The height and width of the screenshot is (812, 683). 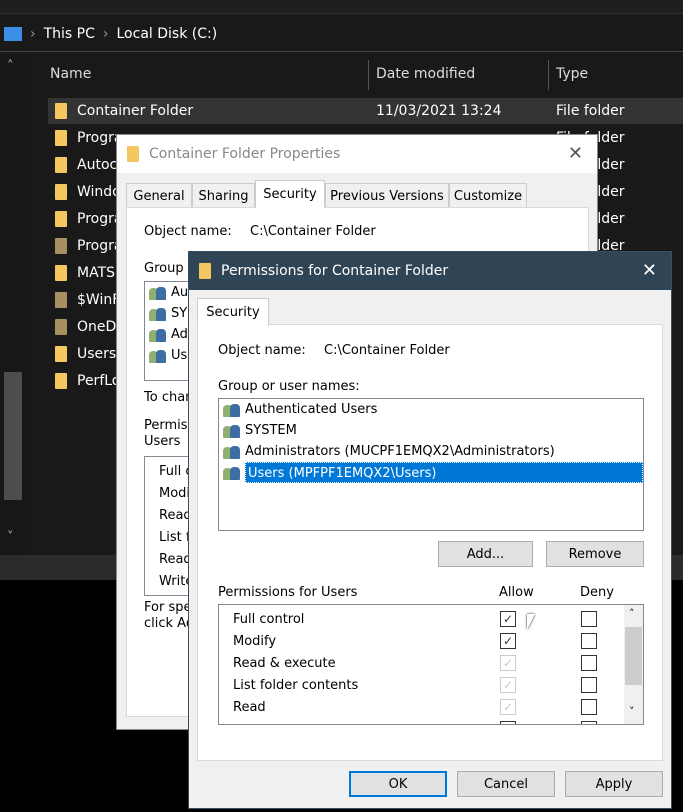 What do you see at coordinates (516, 592) in the screenshot?
I see `allow-header: Allow` at bounding box center [516, 592].